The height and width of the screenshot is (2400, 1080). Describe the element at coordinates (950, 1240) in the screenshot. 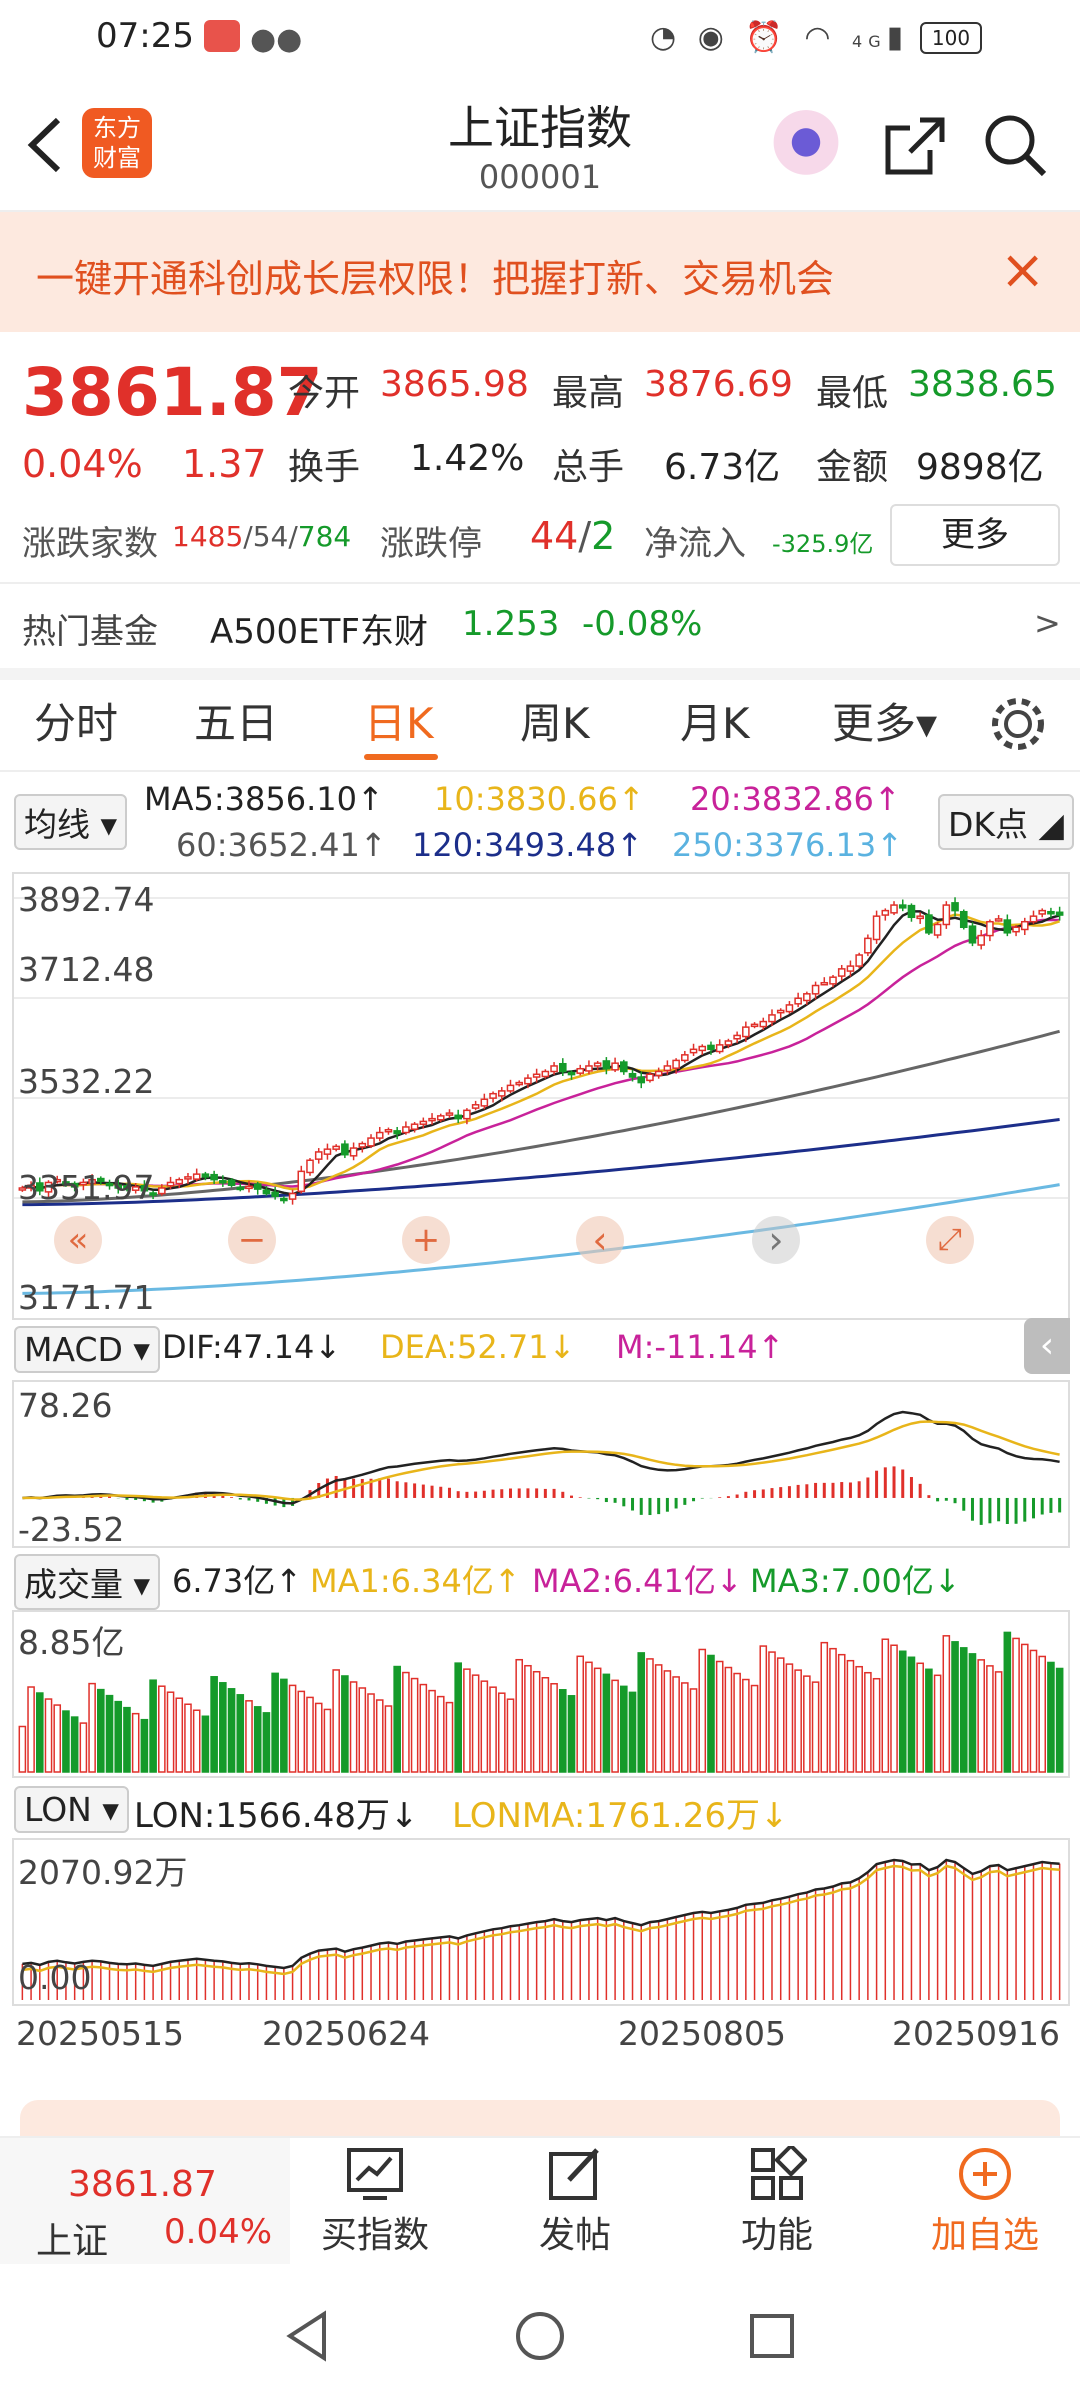

I see `fullscreen-button: ⤢` at that location.